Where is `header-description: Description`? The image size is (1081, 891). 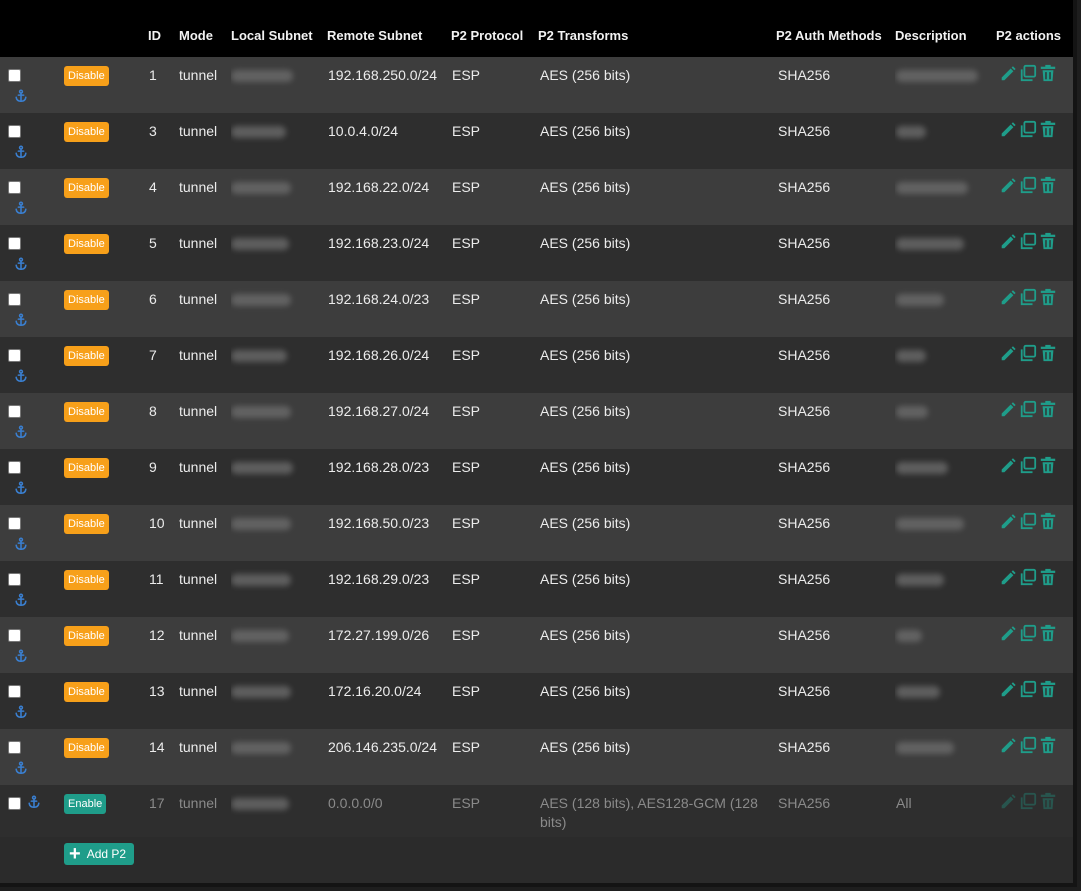 header-description: Description is located at coordinates (945, 28).